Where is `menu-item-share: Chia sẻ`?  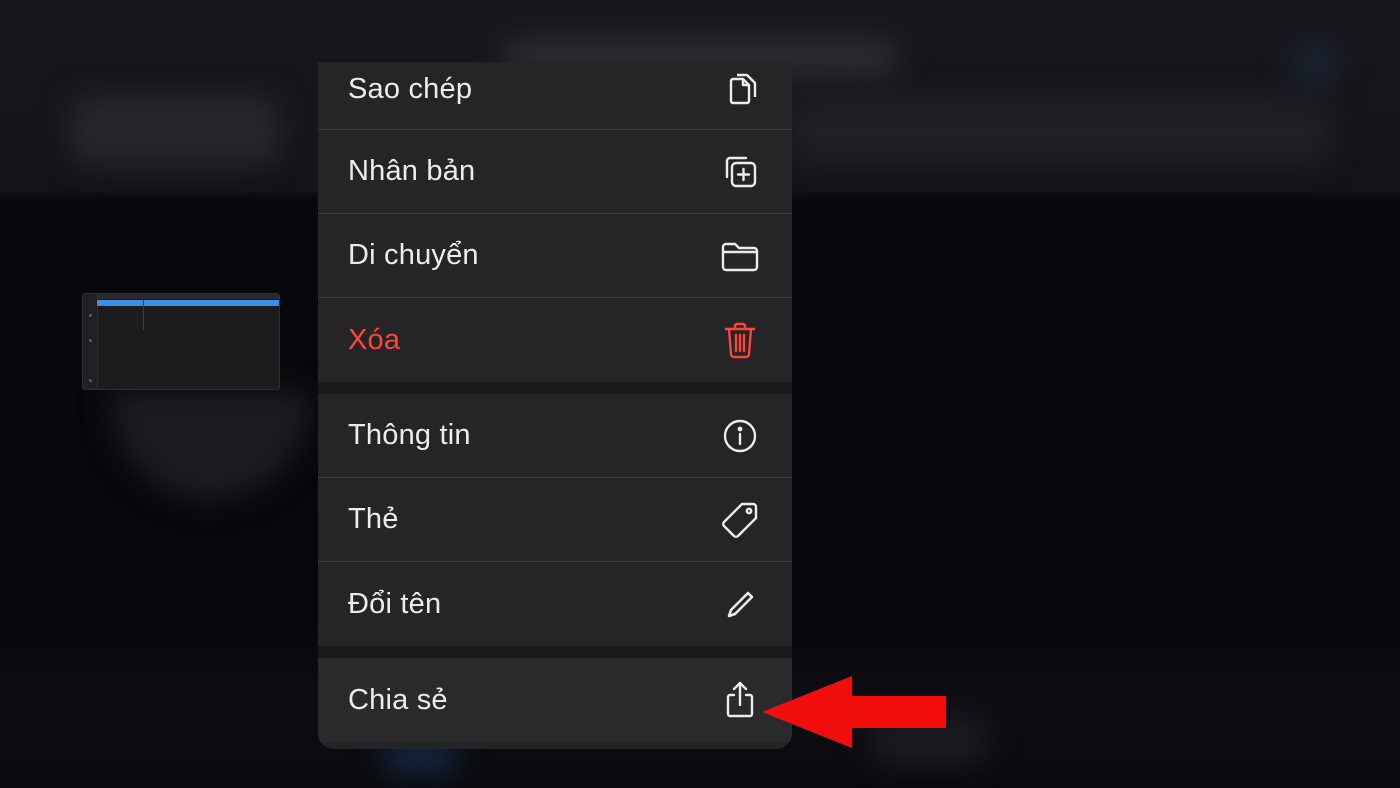
menu-item-share: Chia sẻ is located at coordinates (555, 700).